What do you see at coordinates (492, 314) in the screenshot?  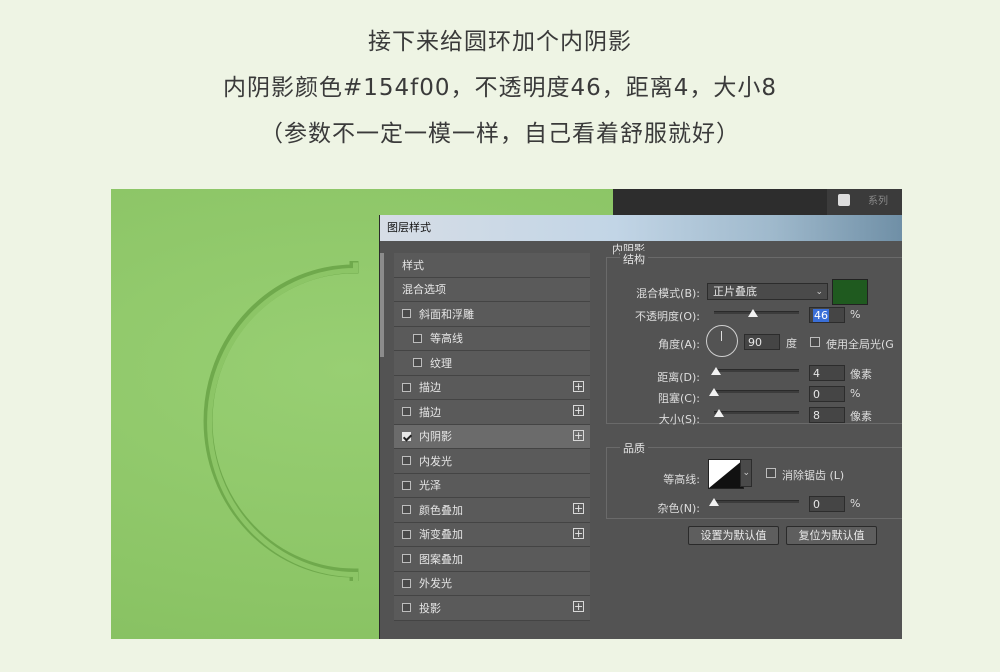 I see `style-item: 斜面和浮雕` at bounding box center [492, 314].